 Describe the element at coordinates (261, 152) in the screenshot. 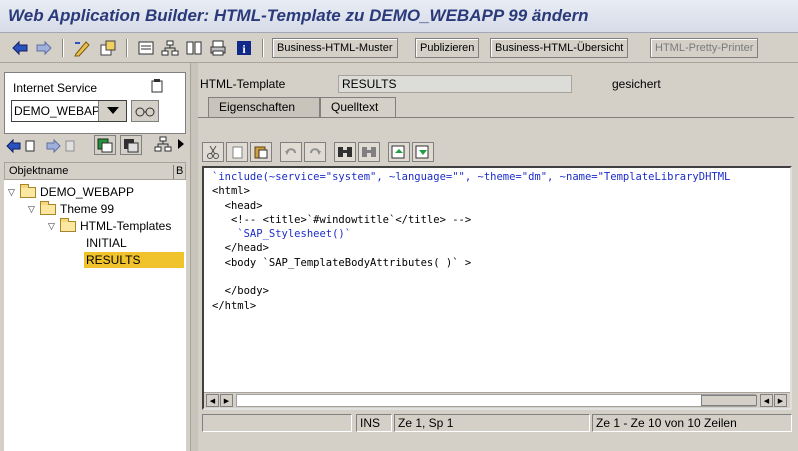

I see `paste-icon` at that location.